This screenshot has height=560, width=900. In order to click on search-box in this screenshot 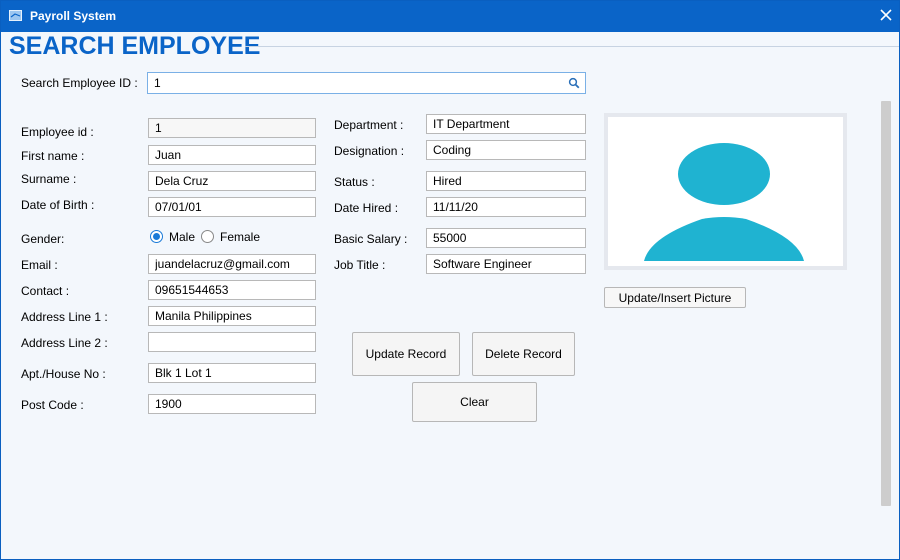, I will do `click(366, 83)`.